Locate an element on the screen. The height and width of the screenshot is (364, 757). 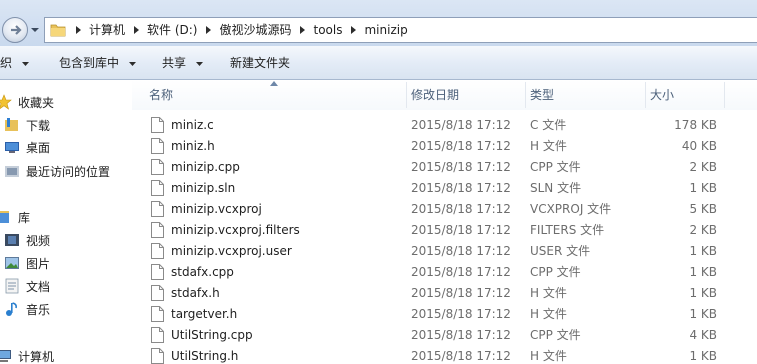
organize-label: 组织 is located at coordinates (6, 63).